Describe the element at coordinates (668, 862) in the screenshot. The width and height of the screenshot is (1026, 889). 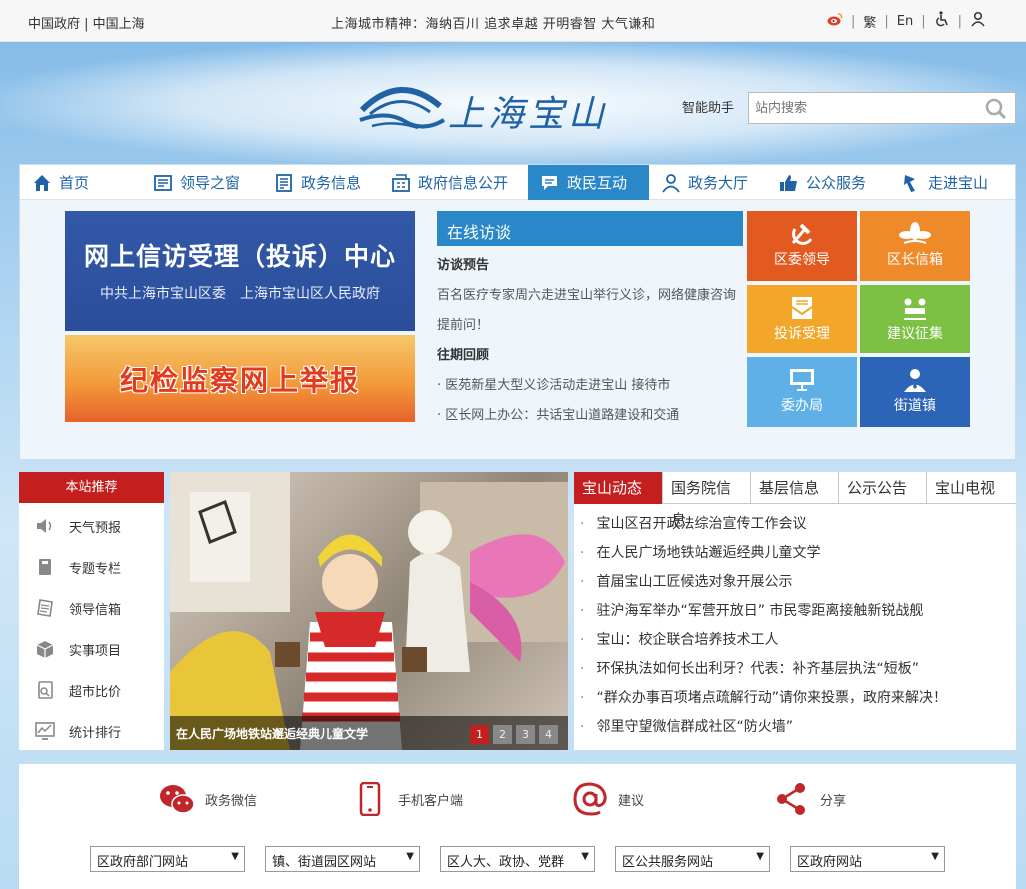
I see `select-value: 区公共服务网站` at that location.